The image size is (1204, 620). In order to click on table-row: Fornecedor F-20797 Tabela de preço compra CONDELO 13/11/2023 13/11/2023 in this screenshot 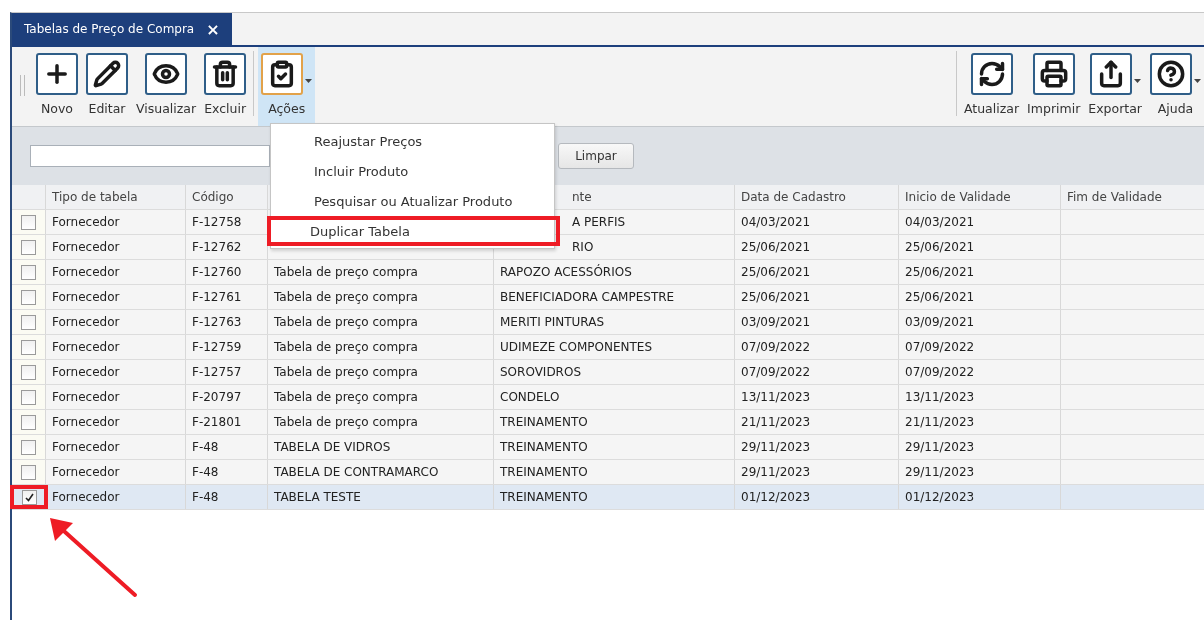, I will do `click(608, 397)`.